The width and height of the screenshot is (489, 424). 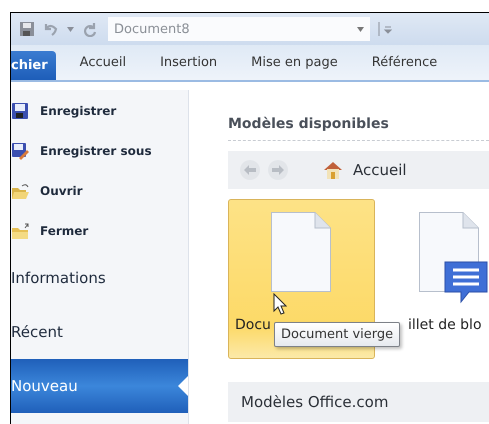 I want to click on tooltip: Document vierge, so click(x=337, y=334).